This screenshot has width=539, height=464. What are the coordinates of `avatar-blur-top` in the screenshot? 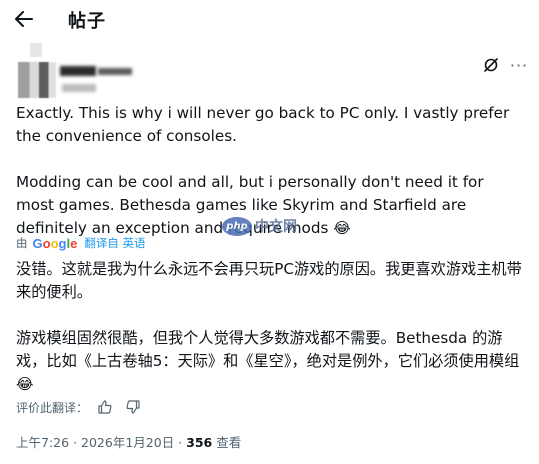 It's located at (36, 50).